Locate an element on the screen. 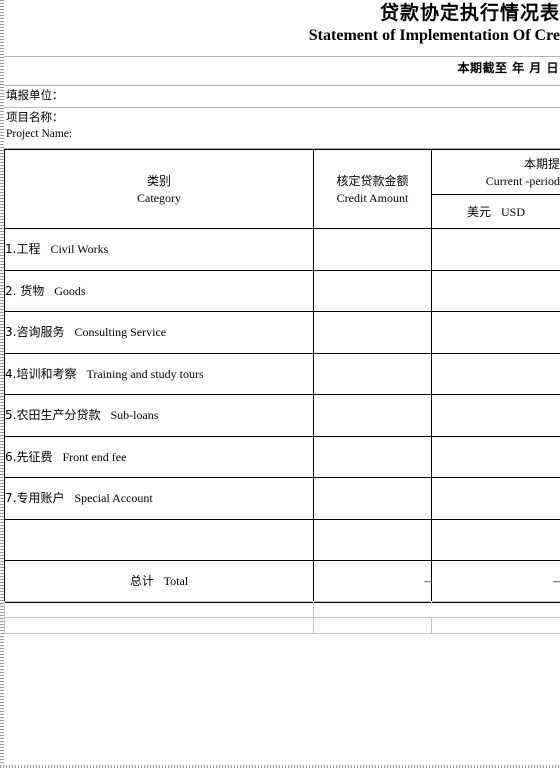 This screenshot has height=768, width=560. category-cell: 3.咨询服务 Consulting Service is located at coordinates (159, 332).